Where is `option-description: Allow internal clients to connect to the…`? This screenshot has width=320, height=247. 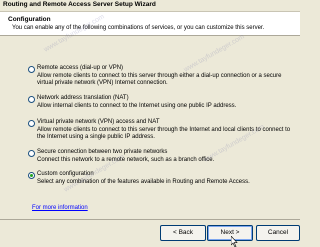 option-description: Allow internal clients to connect to the… is located at coordinates (137, 106).